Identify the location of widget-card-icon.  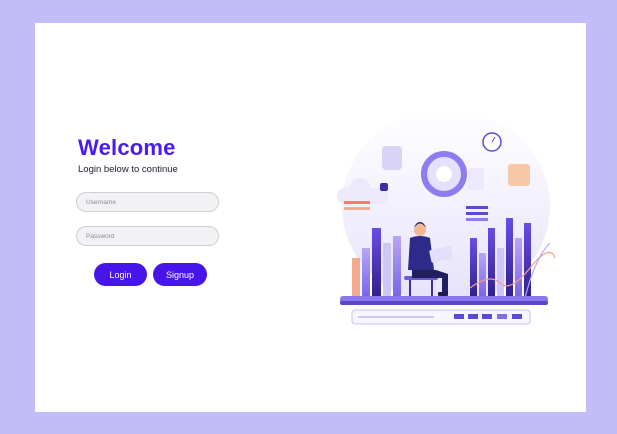
(392, 158).